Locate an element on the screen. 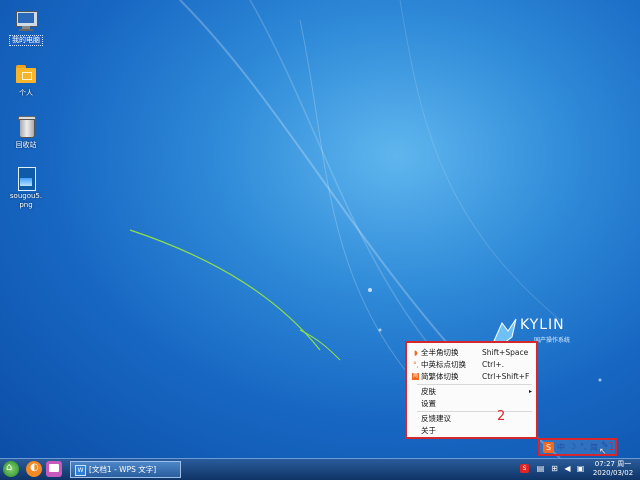  file-manager-icon is located at coordinates (54, 468).